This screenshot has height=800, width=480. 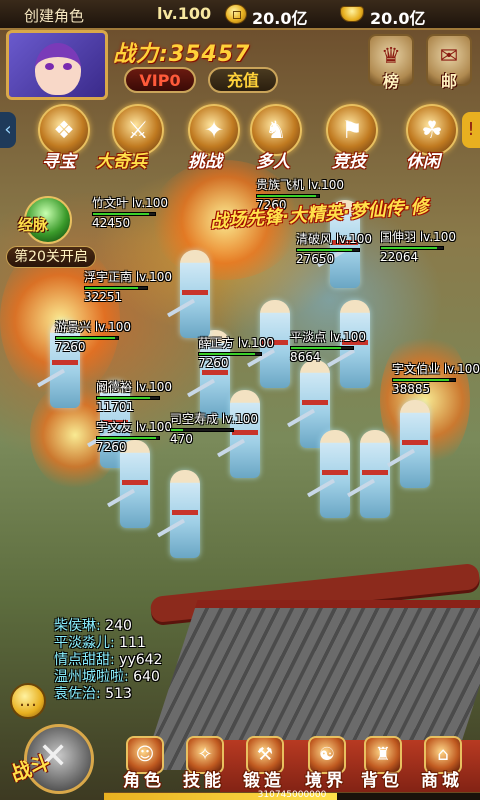 What do you see at coordinates (8, 130) in the screenshot?
I see `scroll-left-arrow-icon: ‹` at bounding box center [8, 130].